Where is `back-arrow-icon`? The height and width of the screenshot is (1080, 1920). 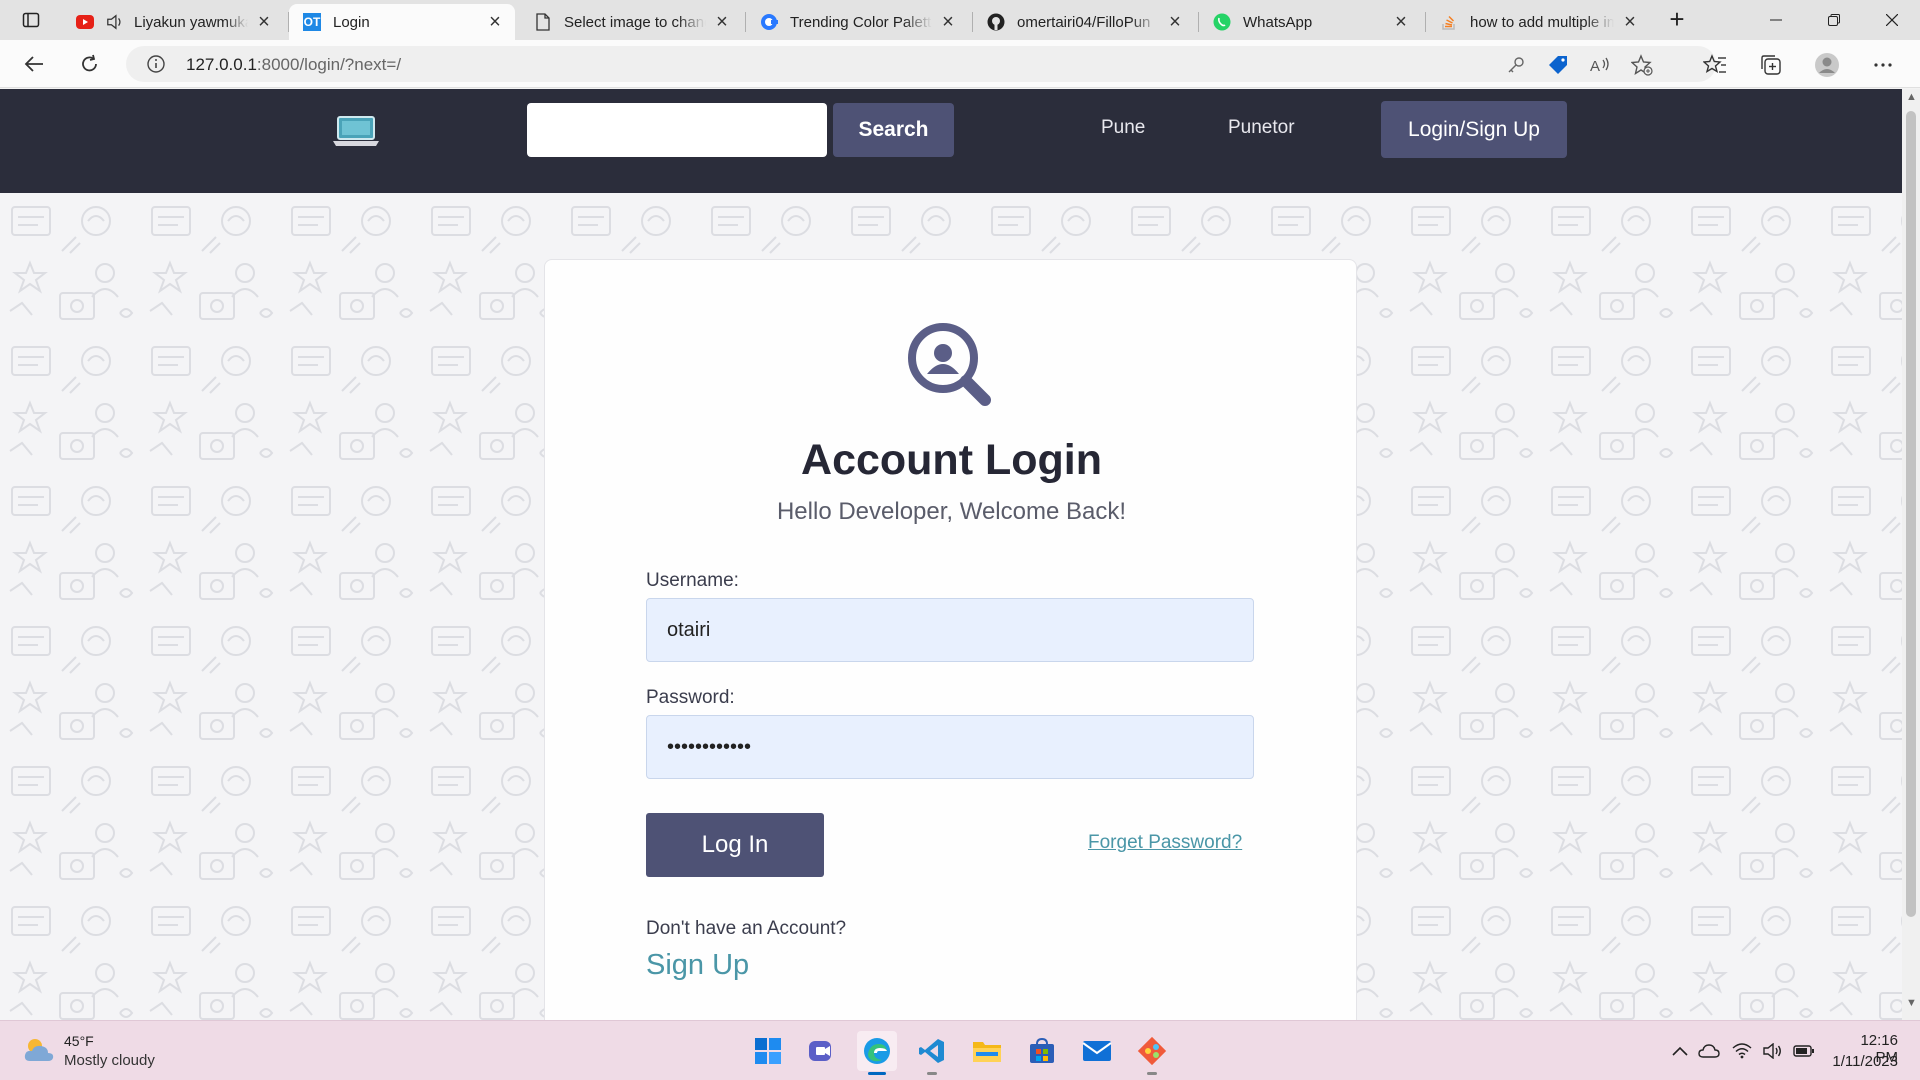
back-arrow-icon is located at coordinates (33, 64).